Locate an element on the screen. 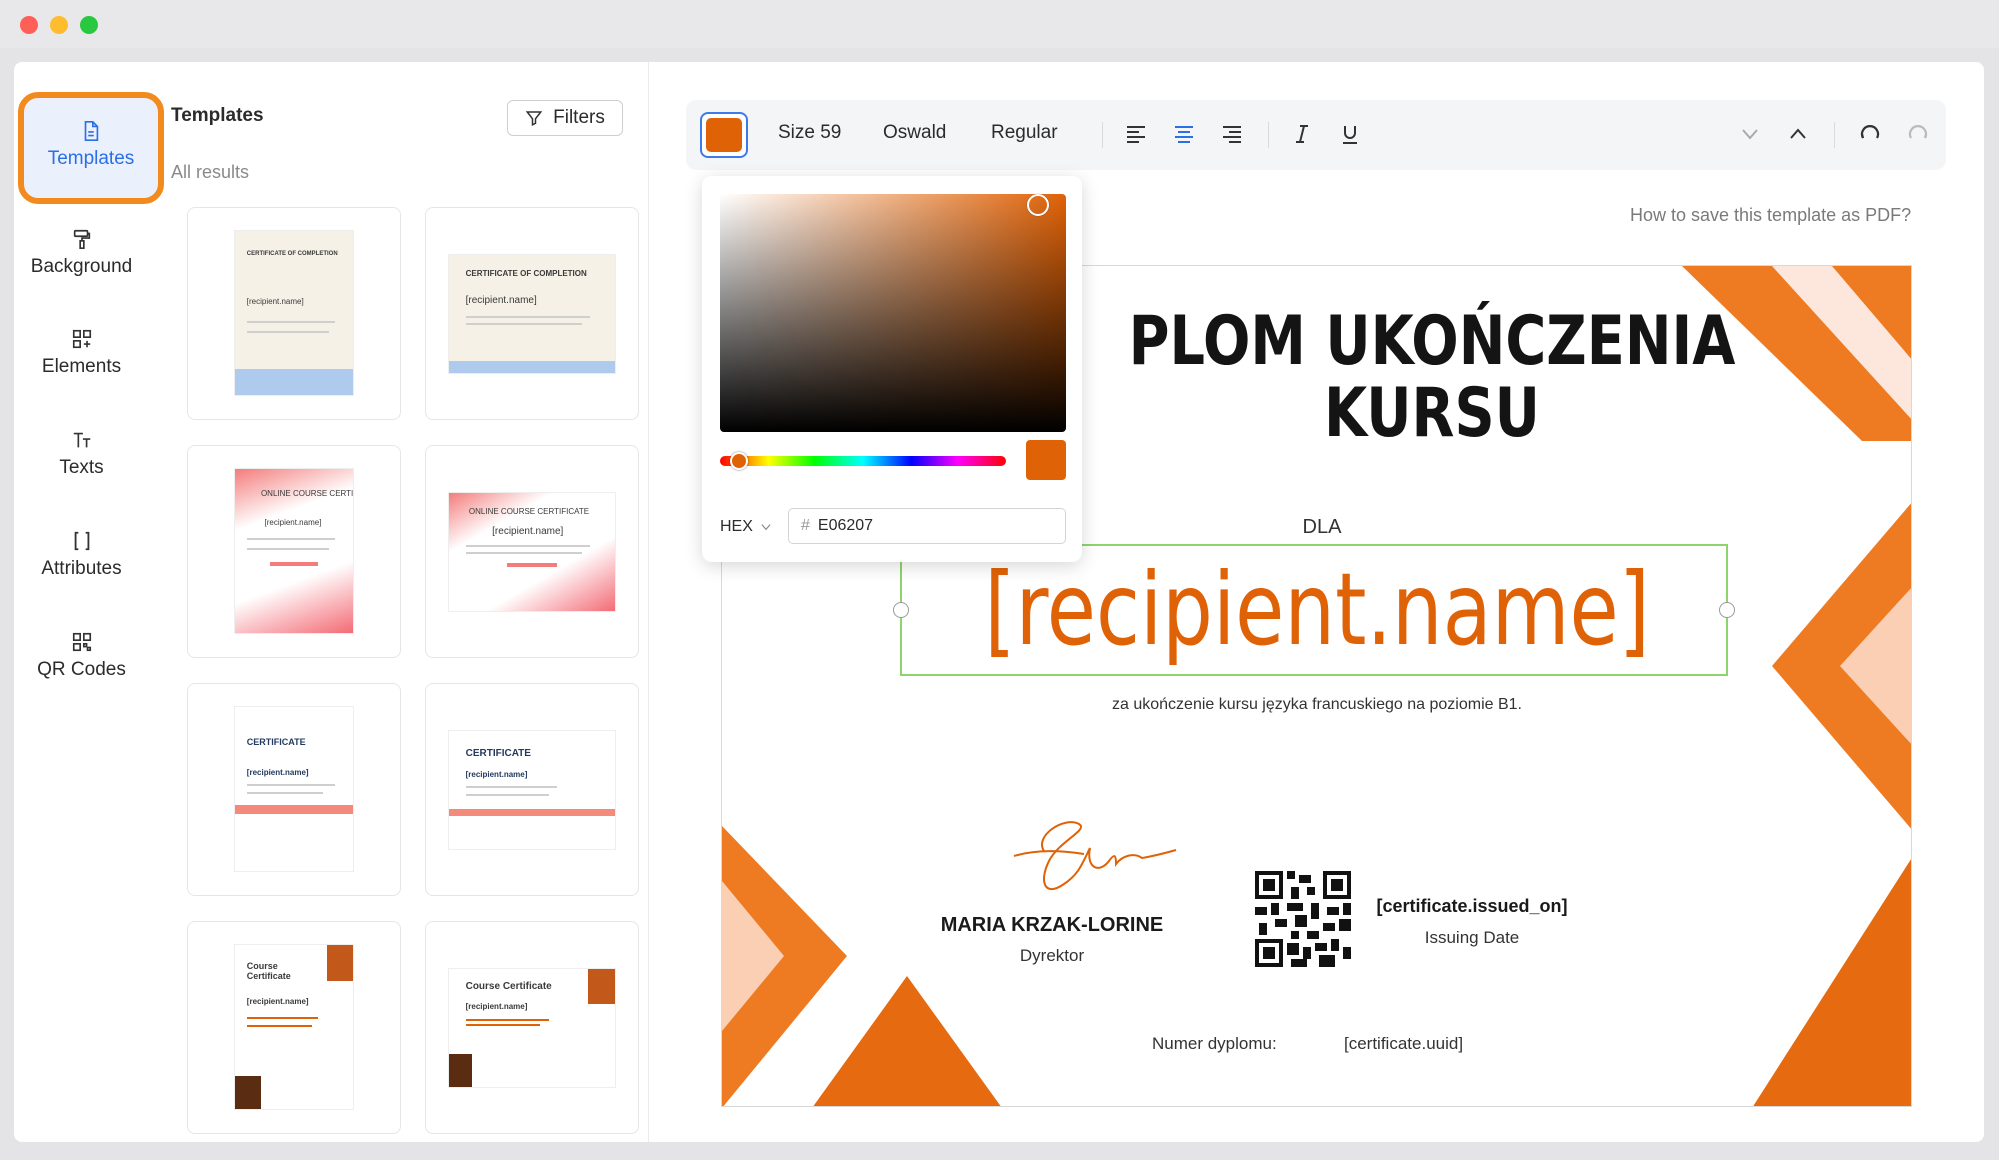 This screenshot has height=1160, width=1999. text-format-toolbar: Size 59 Oswald Regular is located at coordinates (1316, 135).